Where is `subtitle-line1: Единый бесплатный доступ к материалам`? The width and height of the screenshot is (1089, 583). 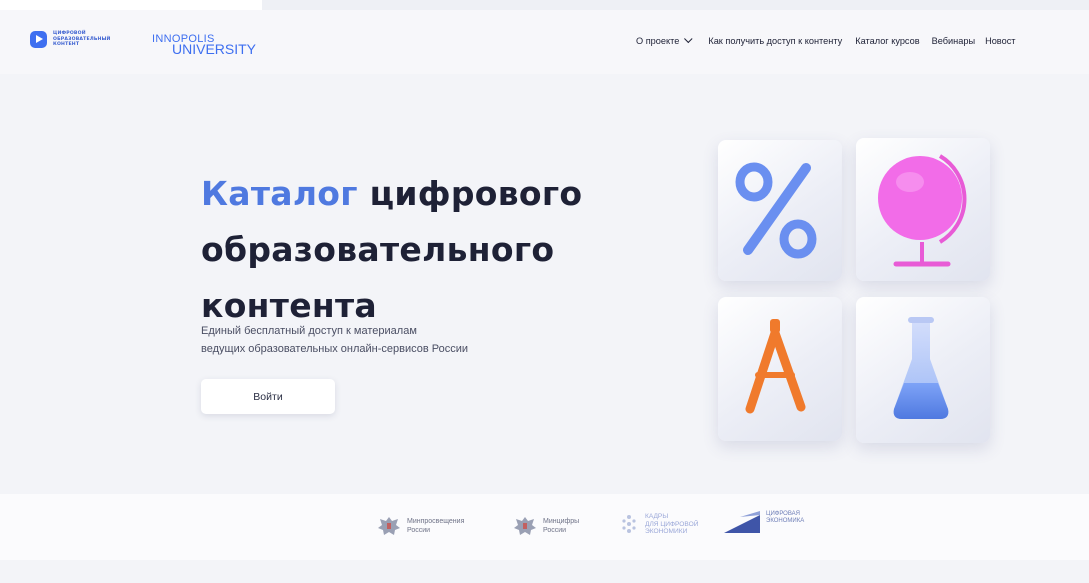 subtitle-line1: Единый бесплатный доступ к материалам is located at coordinates (309, 331).